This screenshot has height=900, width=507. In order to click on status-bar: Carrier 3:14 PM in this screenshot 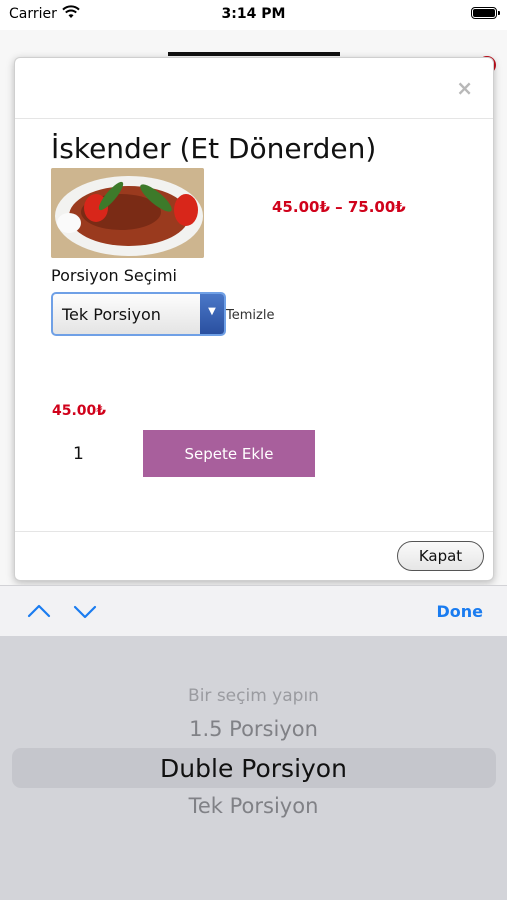, I will do `click(253, 15)`.